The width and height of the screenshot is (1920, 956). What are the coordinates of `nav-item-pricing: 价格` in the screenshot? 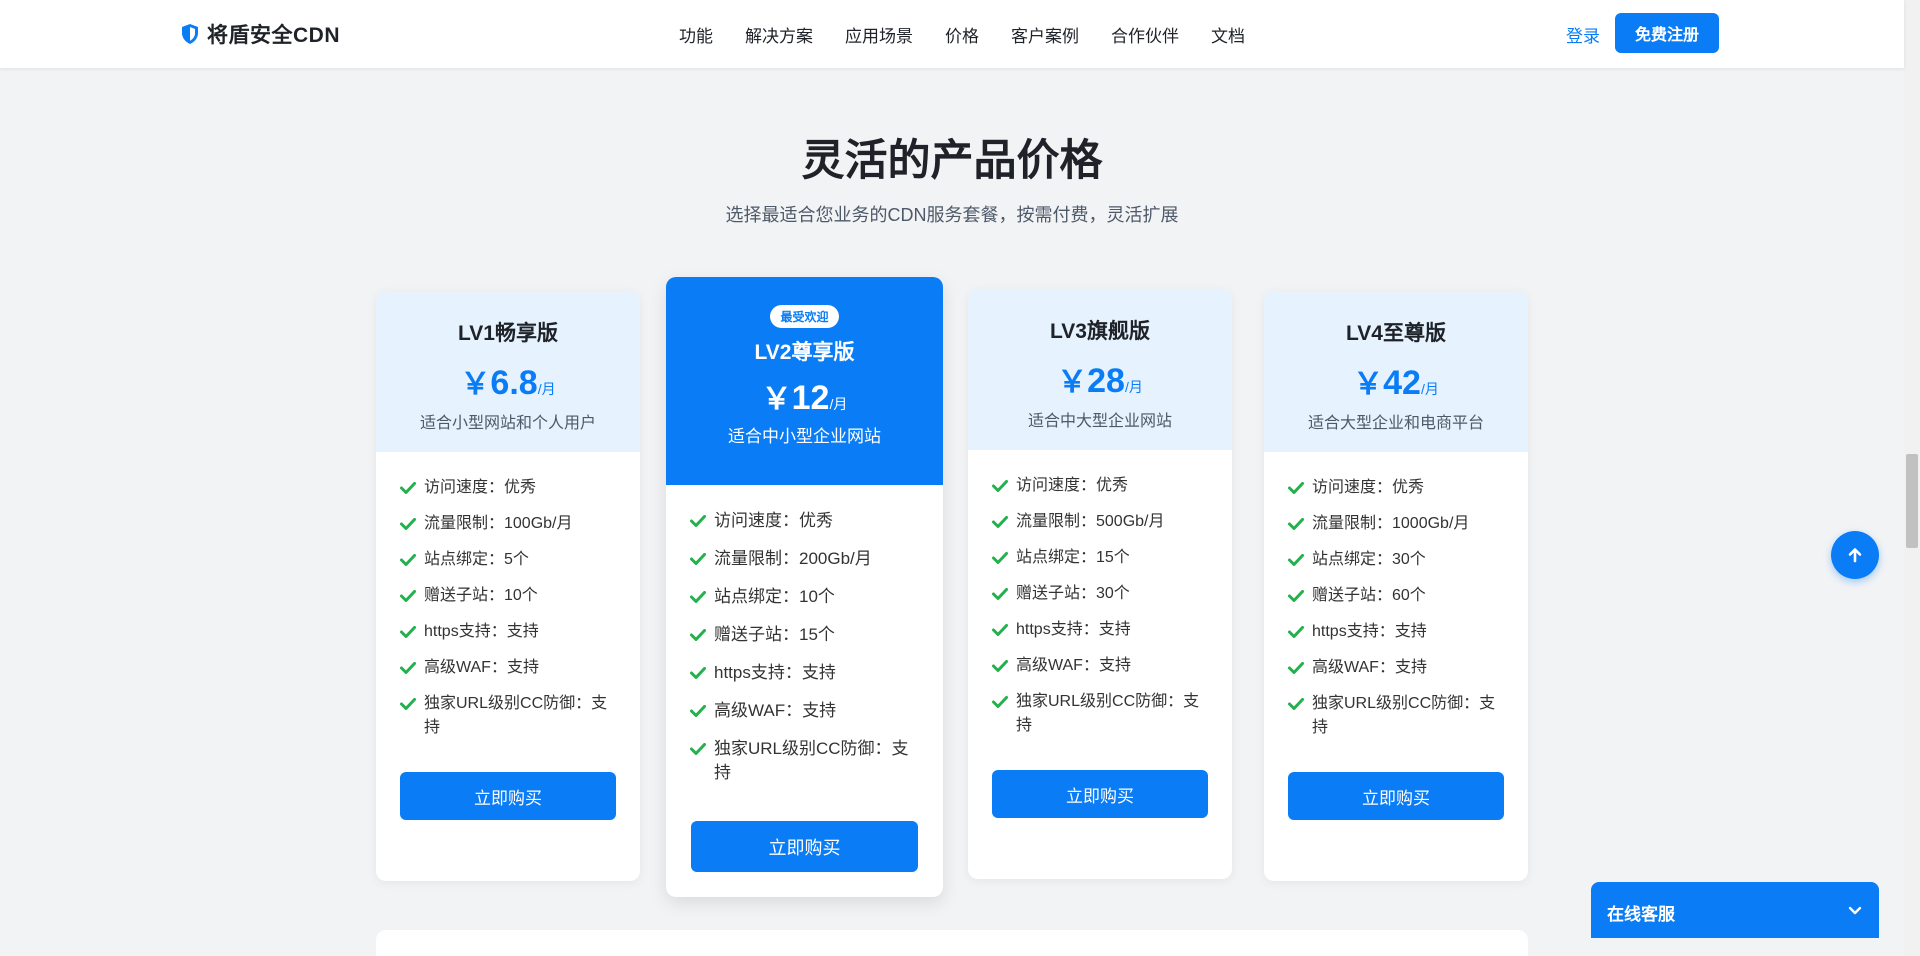 It's located at (962, 34).